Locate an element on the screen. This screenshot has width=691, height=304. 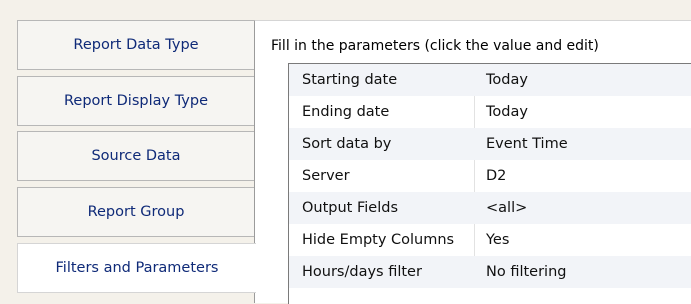
param-name: Sort data by is located at coordinates (347, 144).